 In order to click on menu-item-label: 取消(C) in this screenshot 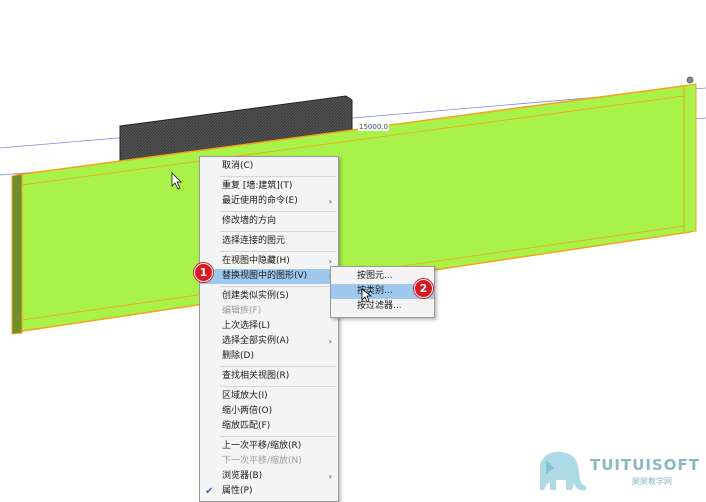, I will do `click(238, 166)`.